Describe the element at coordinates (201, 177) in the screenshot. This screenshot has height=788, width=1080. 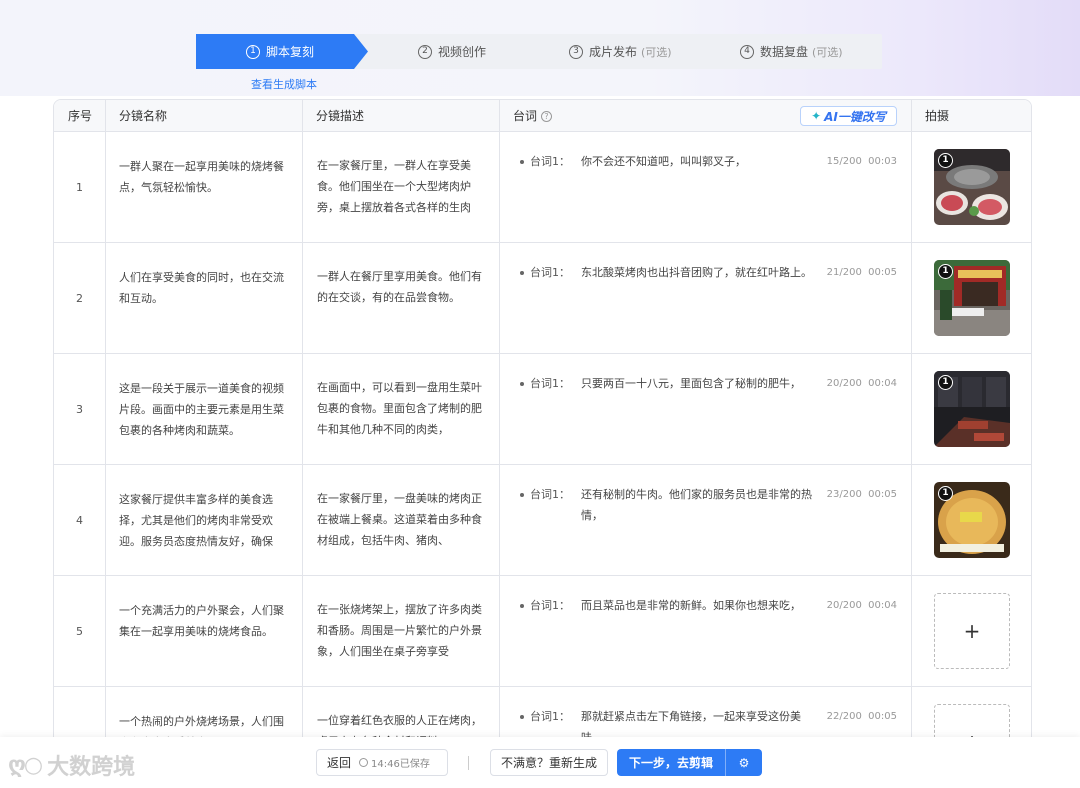
I see `shot-name-text: 一群人聚在一起享用美味的烧烤餐点，气氛轻松愉快。` at that location.